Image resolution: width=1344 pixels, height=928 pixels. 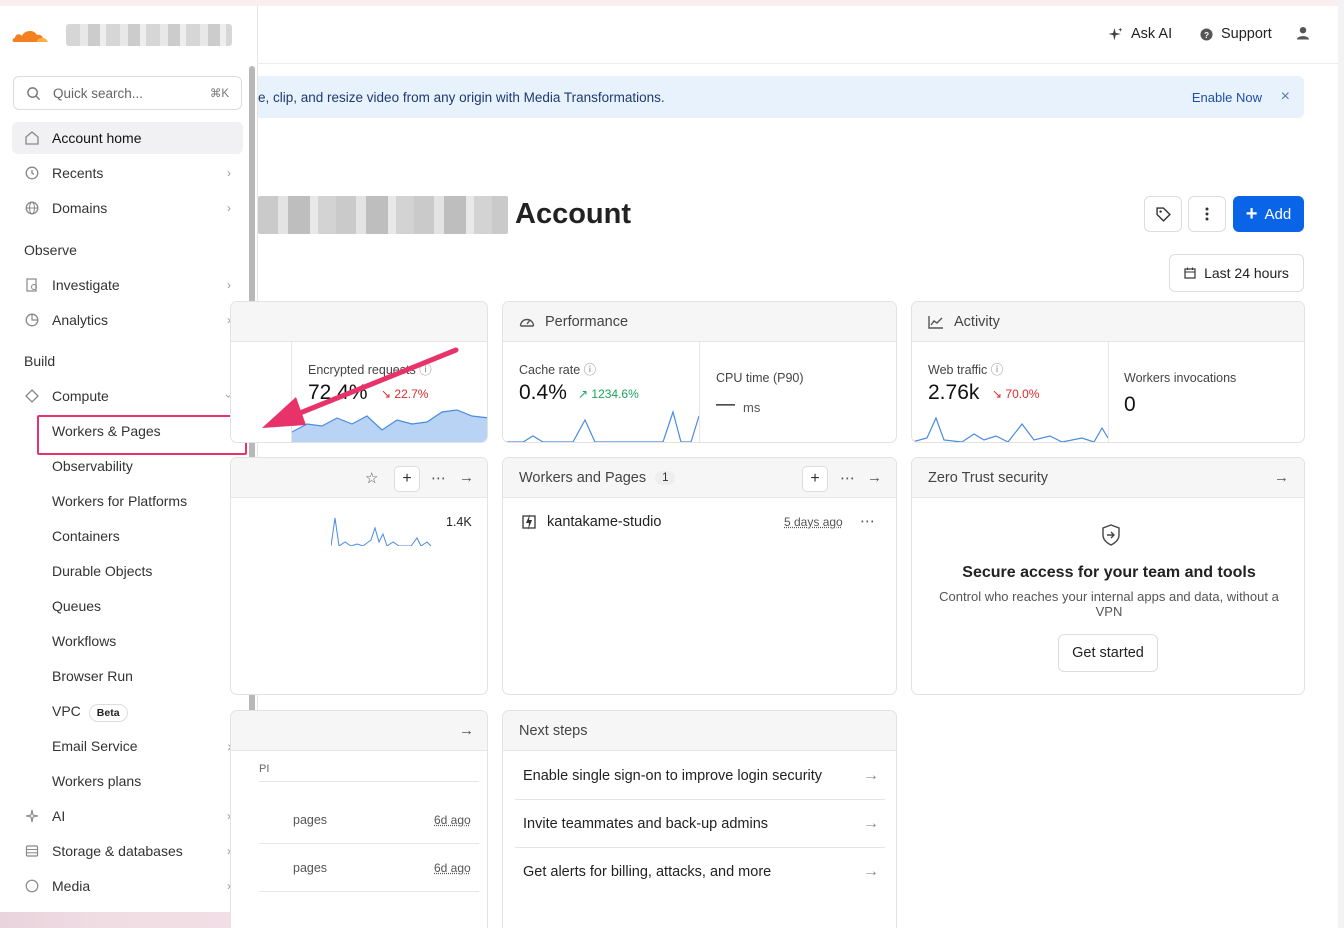 What do you see at coordinates (553, 731) in the screenshot?
I see `card-title: Next steps` at bounding box center [553, 731].